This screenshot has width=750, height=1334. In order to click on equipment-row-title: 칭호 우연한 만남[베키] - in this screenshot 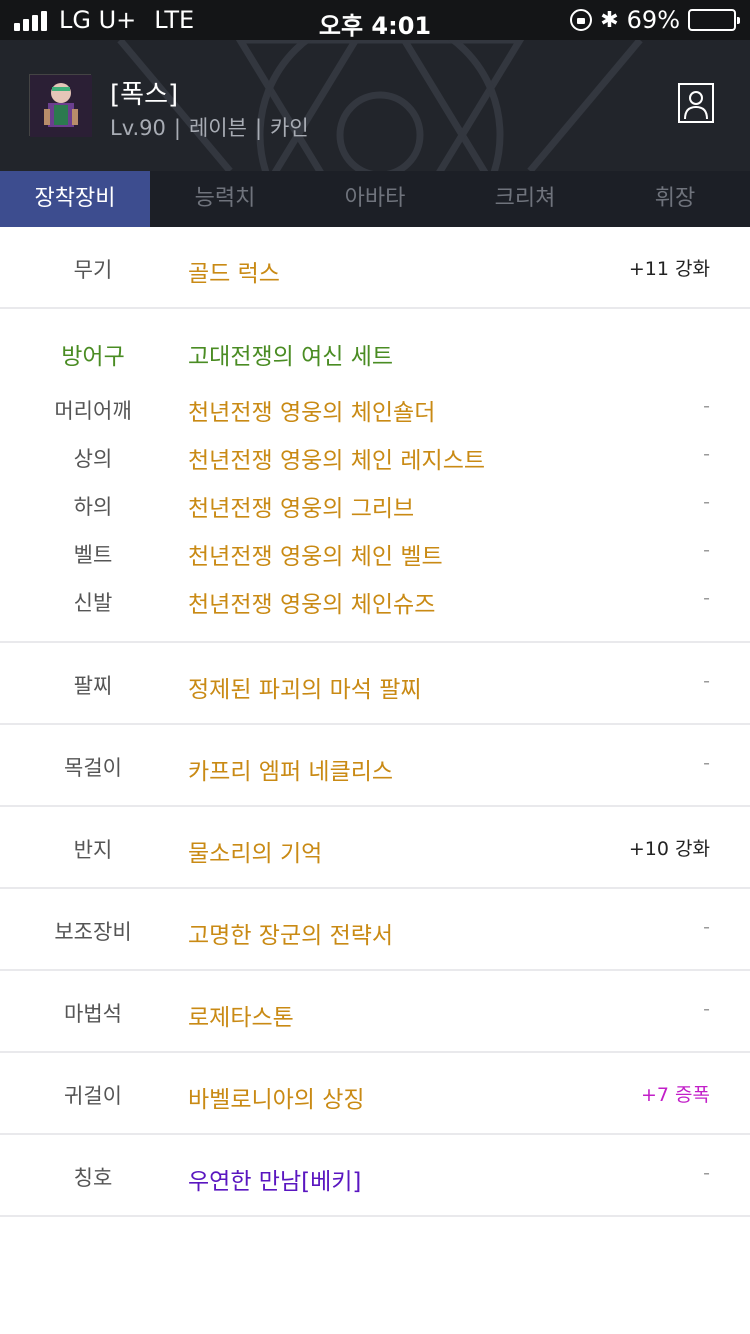, I will do `click(375, 1176)`.